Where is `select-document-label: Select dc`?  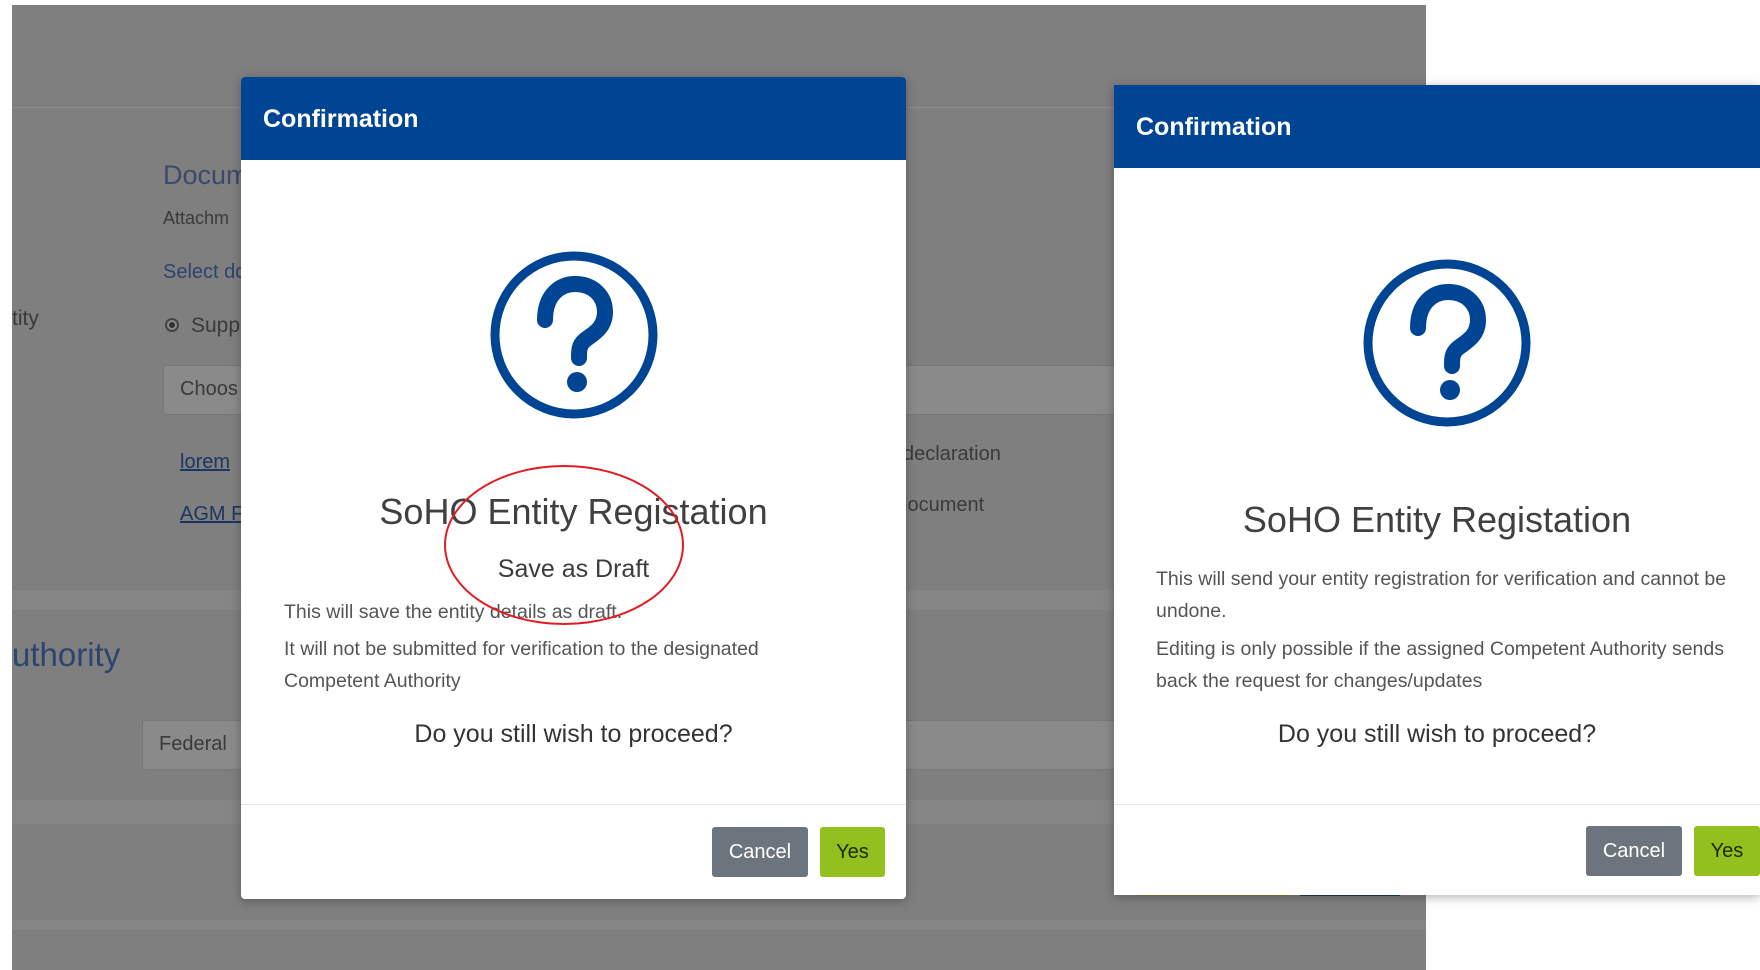 select-document-label: Select dc is located at coordinates (204, 272).